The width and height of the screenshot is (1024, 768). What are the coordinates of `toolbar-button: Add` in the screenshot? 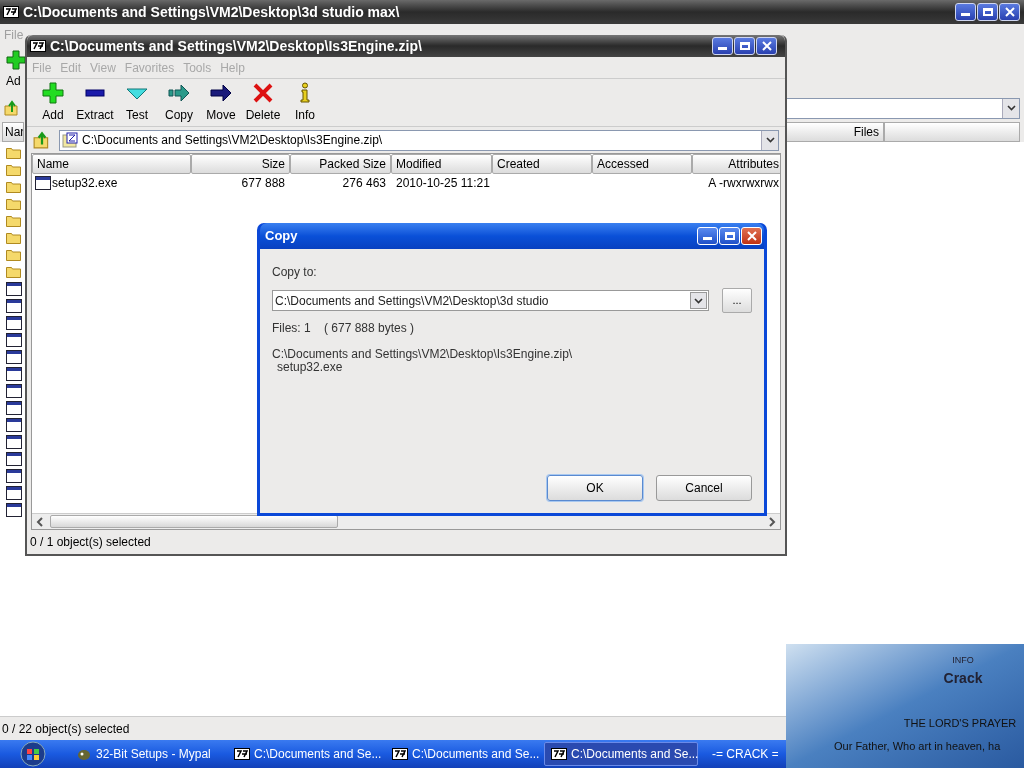 It's located at (53, 102).